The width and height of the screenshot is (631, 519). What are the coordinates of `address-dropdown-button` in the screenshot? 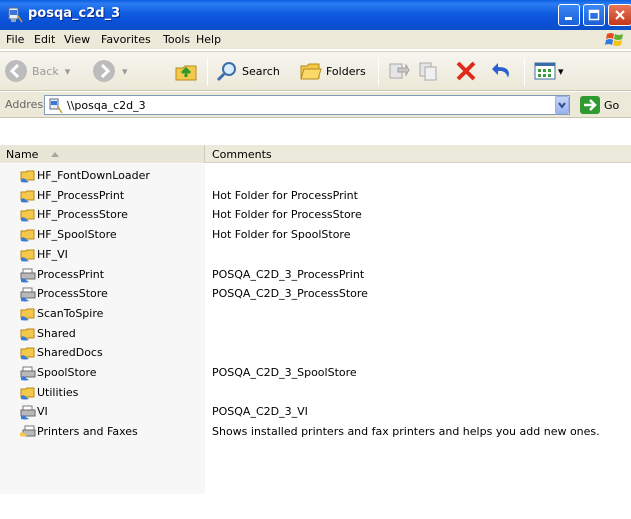 It's located at (562, 105).